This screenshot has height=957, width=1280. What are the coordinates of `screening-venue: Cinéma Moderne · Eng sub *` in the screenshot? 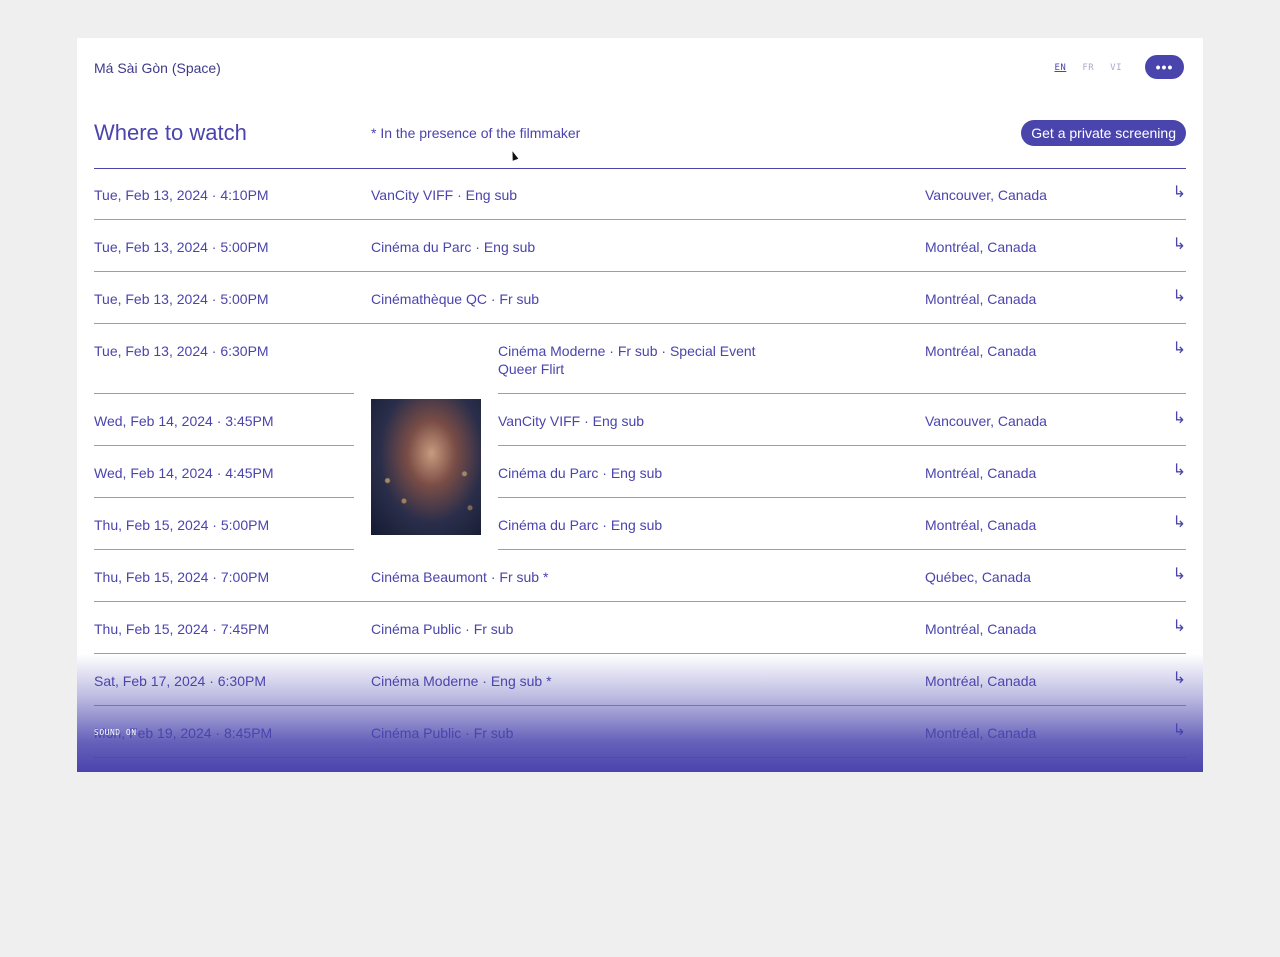 It's located at (461, 681).